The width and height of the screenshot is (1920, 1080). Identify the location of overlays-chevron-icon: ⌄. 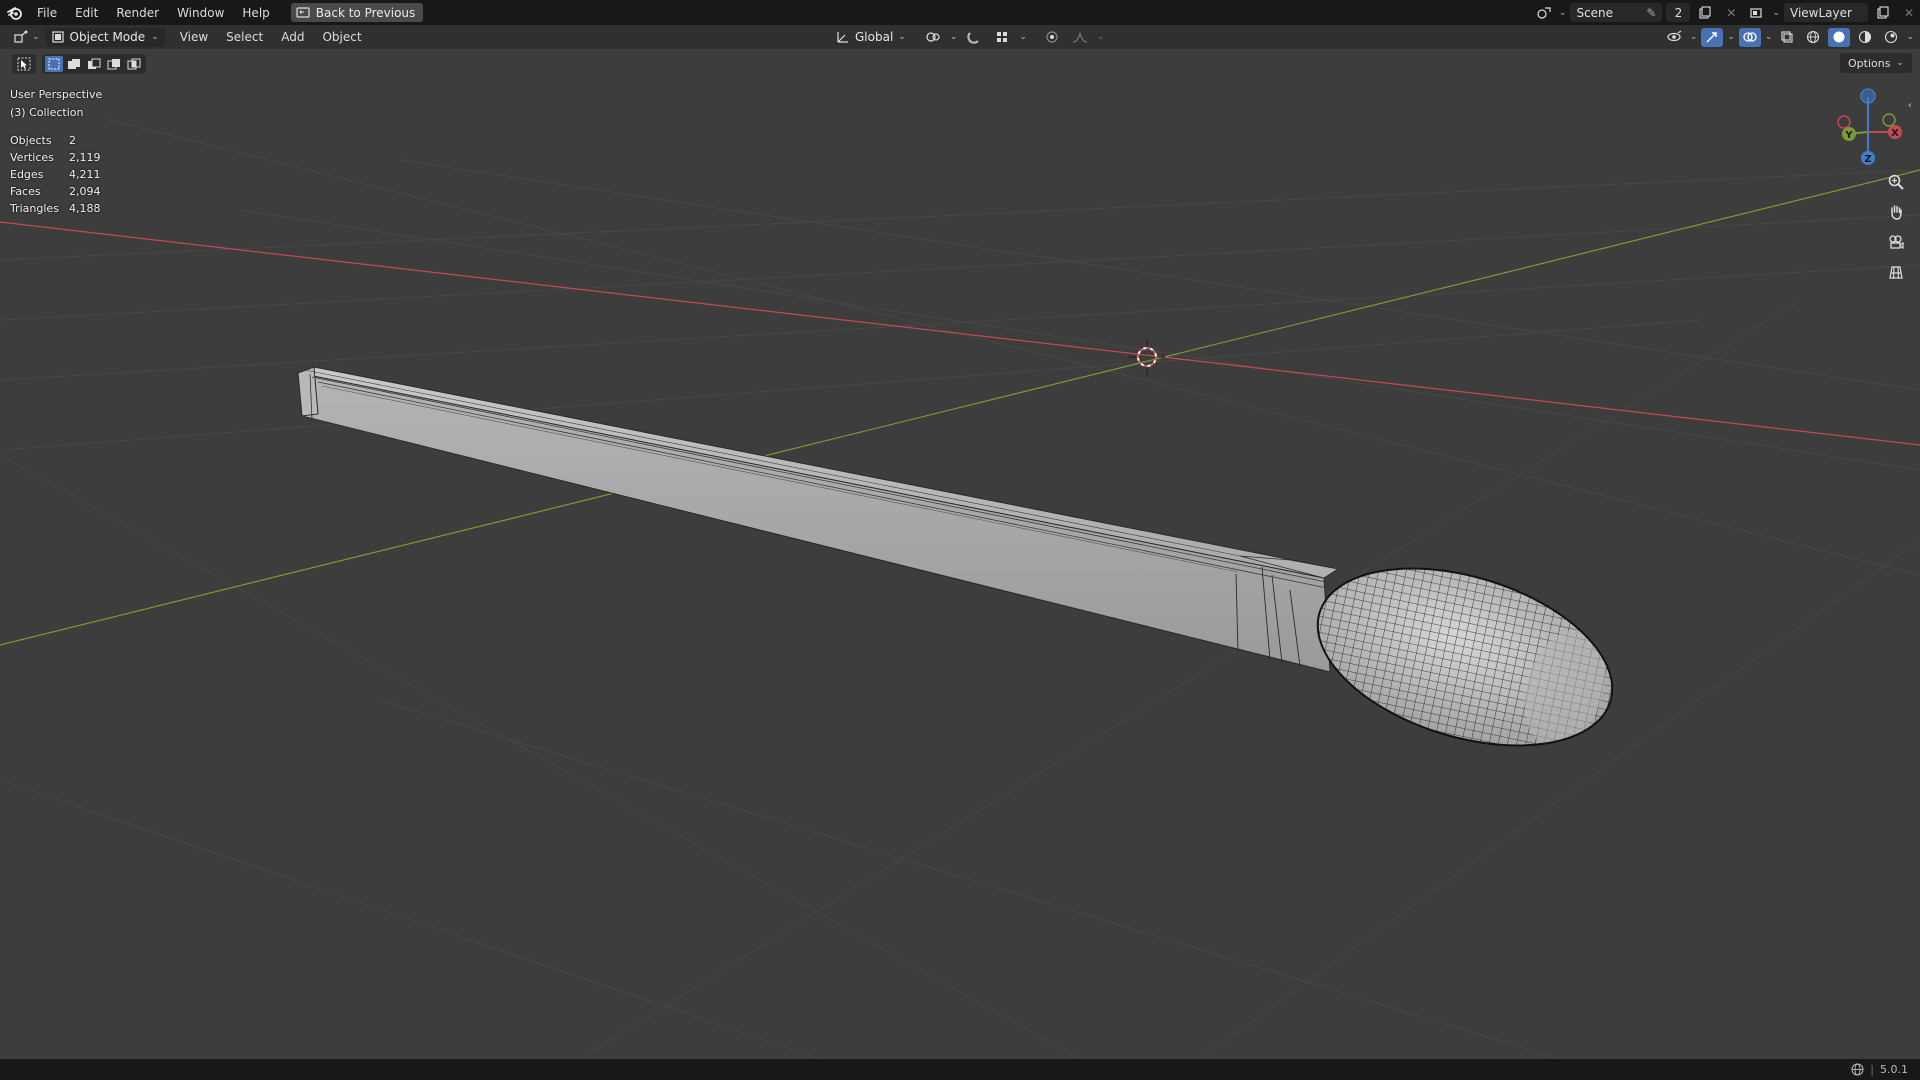
(1769, 37).